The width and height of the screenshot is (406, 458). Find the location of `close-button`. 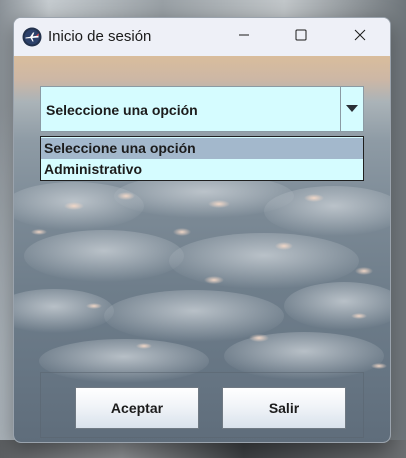

close-button is located at coordinates (360, 37).